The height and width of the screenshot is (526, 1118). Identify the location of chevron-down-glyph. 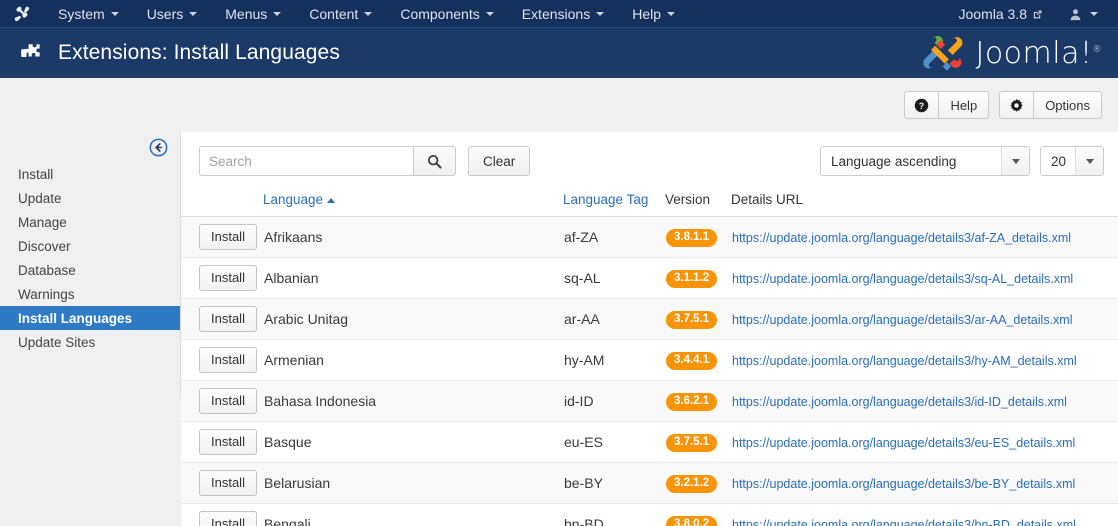
(1089, 161).